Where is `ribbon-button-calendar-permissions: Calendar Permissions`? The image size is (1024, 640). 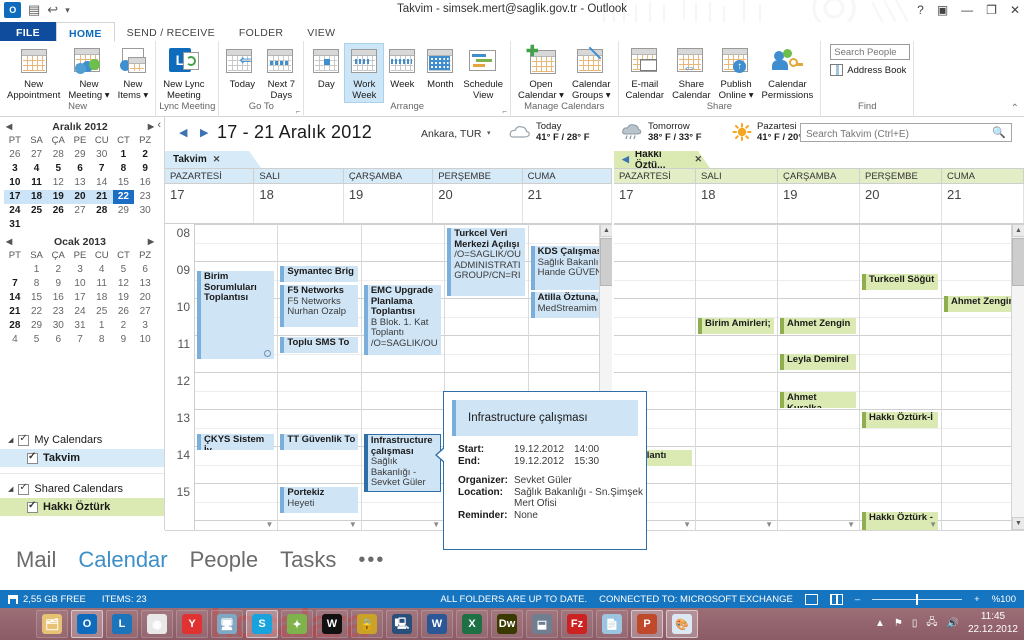 ribbon-button-calendar-permissions: Calendar Permissions is located at coordinates (788, 73).